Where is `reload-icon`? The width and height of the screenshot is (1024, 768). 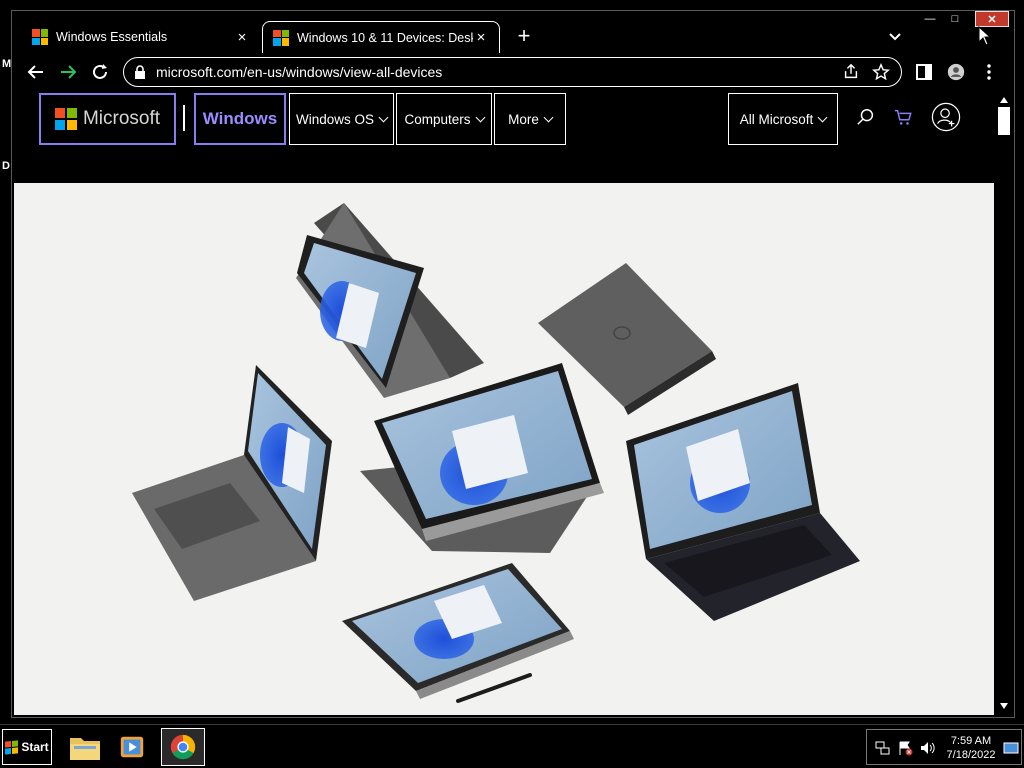
reload-icon is located at coordinates (100, 71).